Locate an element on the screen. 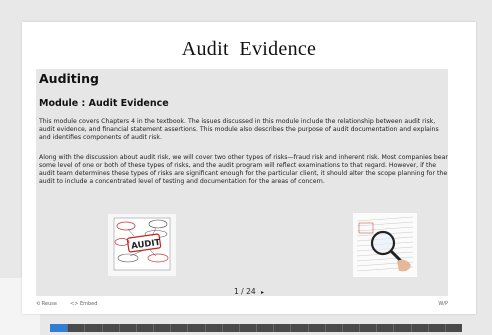  slide-title: Audit Evidence is located at coordinates (249, 49).